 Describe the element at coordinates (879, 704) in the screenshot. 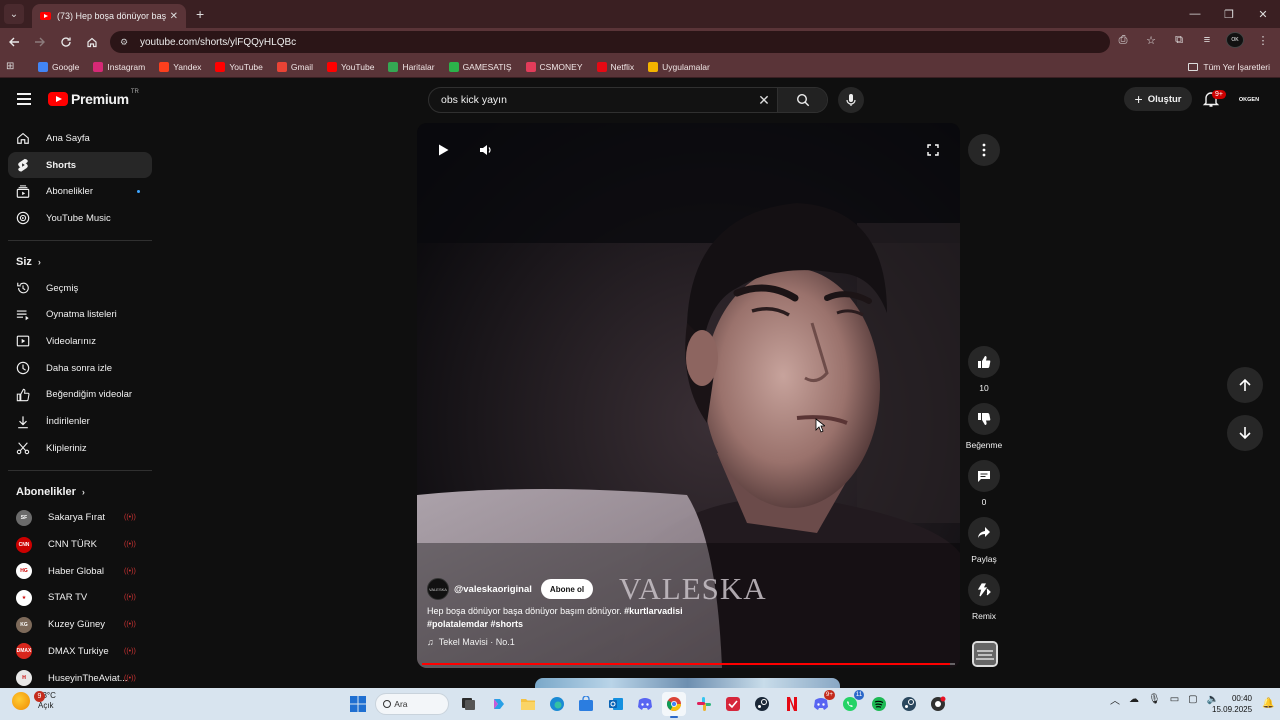

I see `spotify-icon` at that location.